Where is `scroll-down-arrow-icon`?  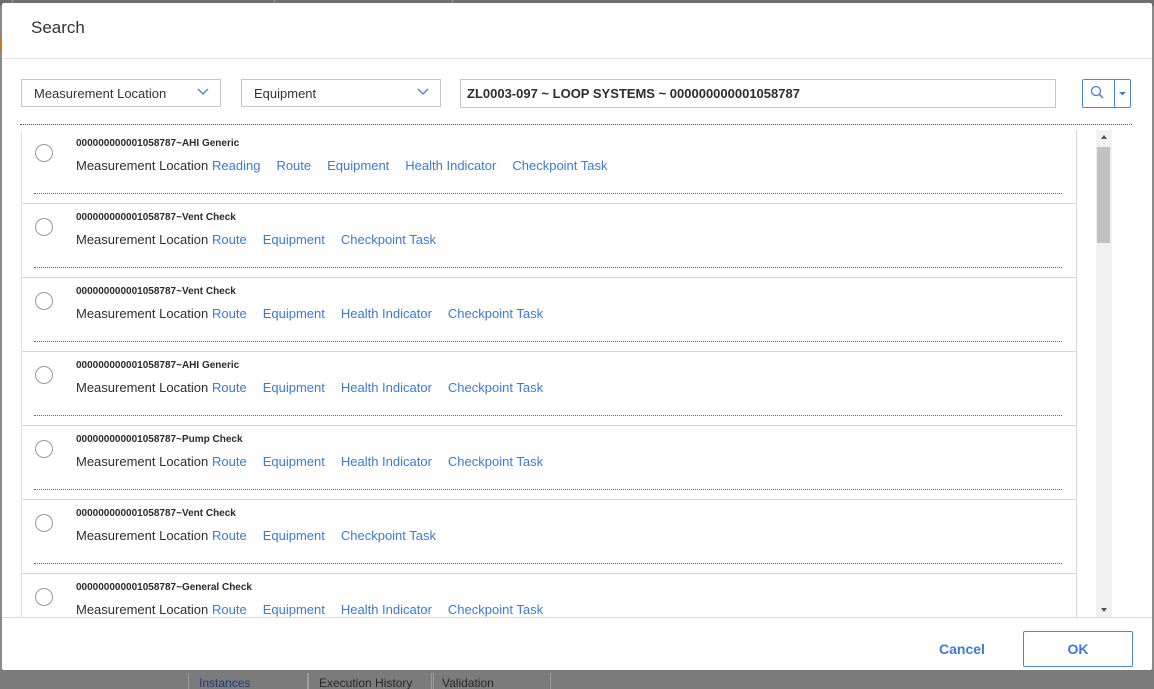 scroll-down-arrow-icon is located at coordinates (1104, 610).